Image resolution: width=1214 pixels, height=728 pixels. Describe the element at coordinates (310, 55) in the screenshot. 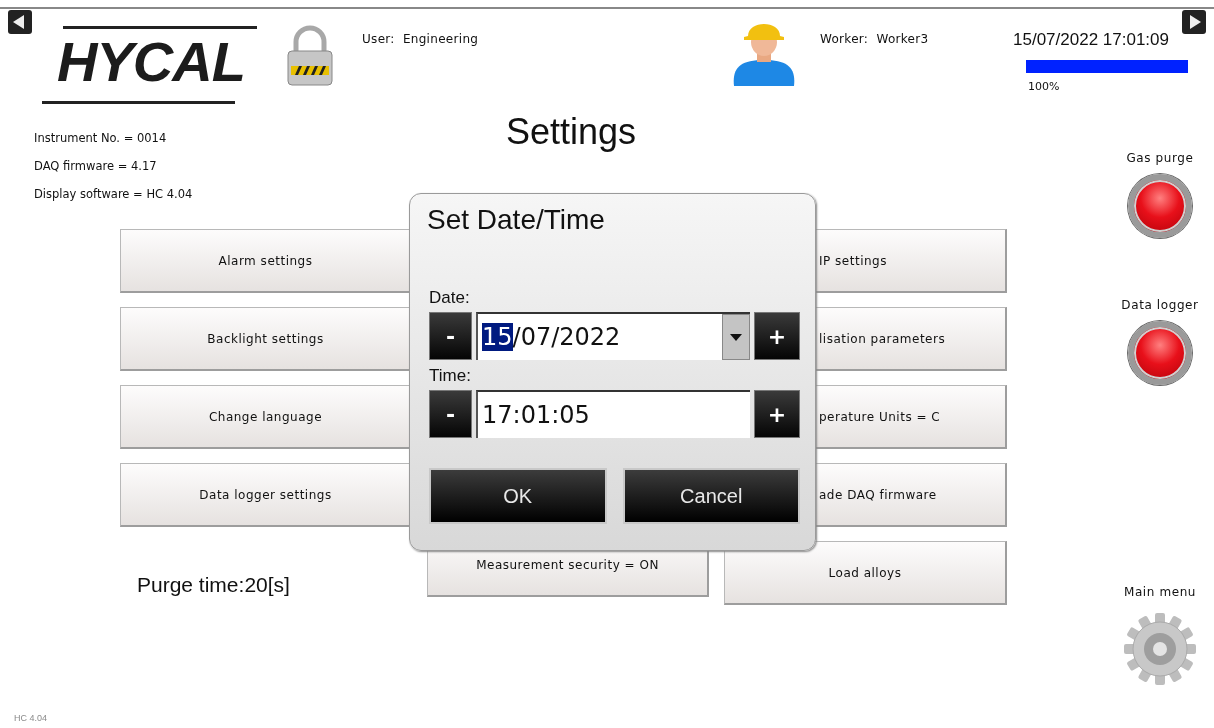

I see `padlock-icon` at that location.